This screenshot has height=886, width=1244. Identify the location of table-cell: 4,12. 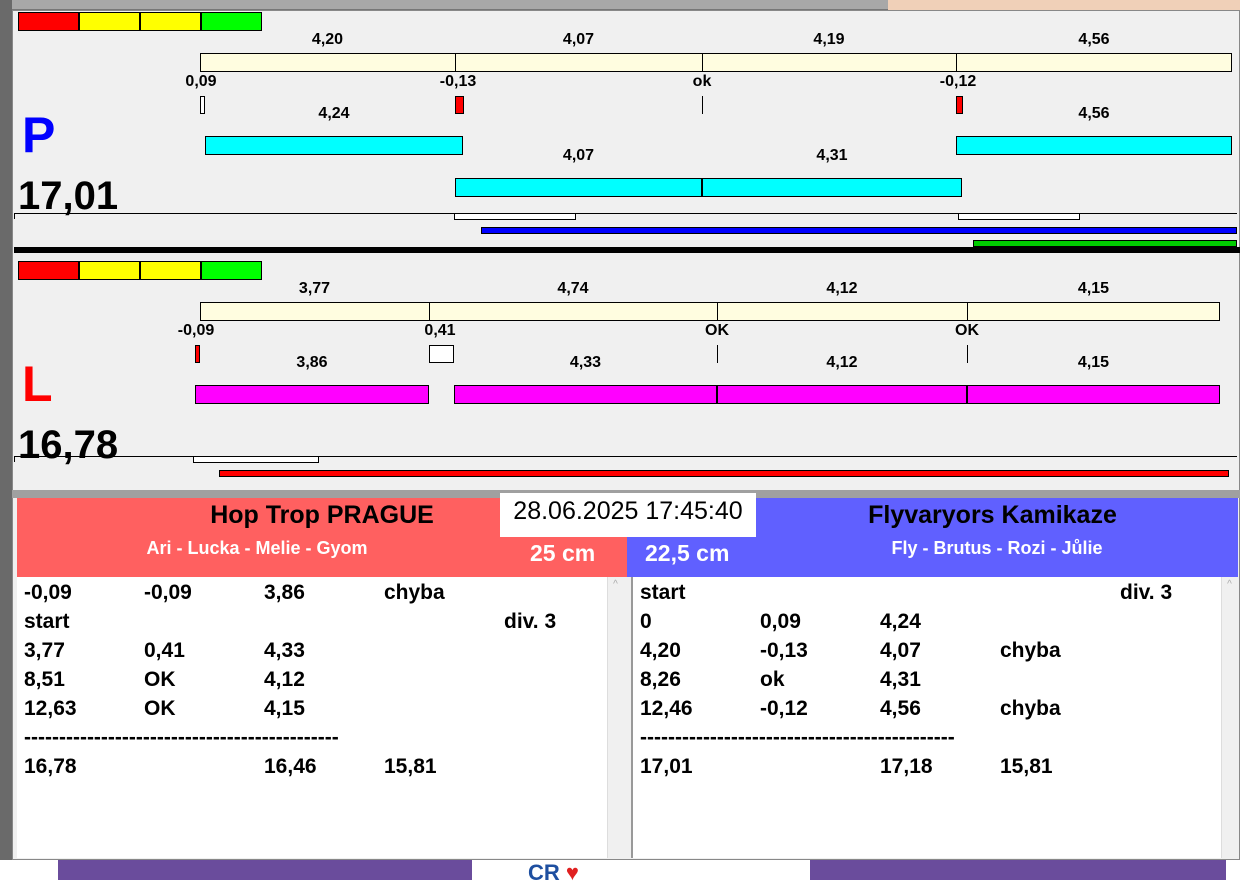
(284, 679).